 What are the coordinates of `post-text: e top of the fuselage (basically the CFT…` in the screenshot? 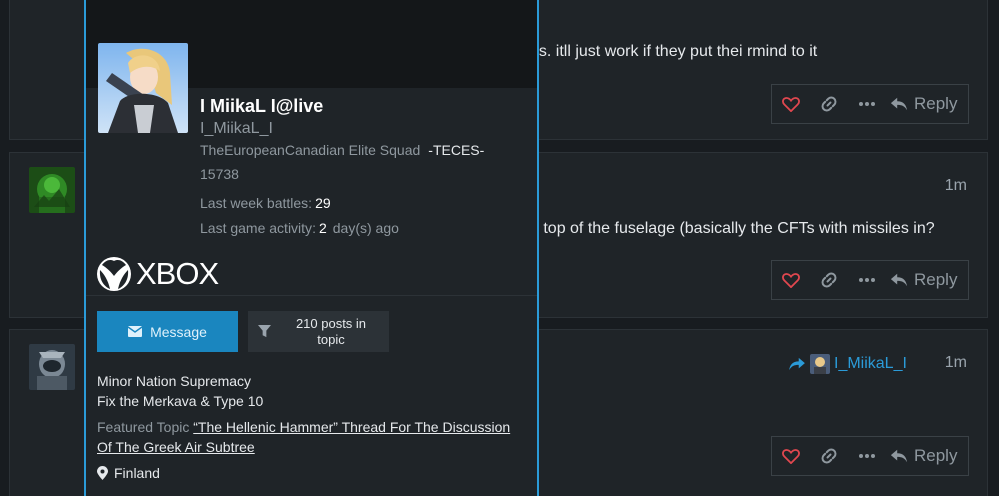 It's located at (732, 228).